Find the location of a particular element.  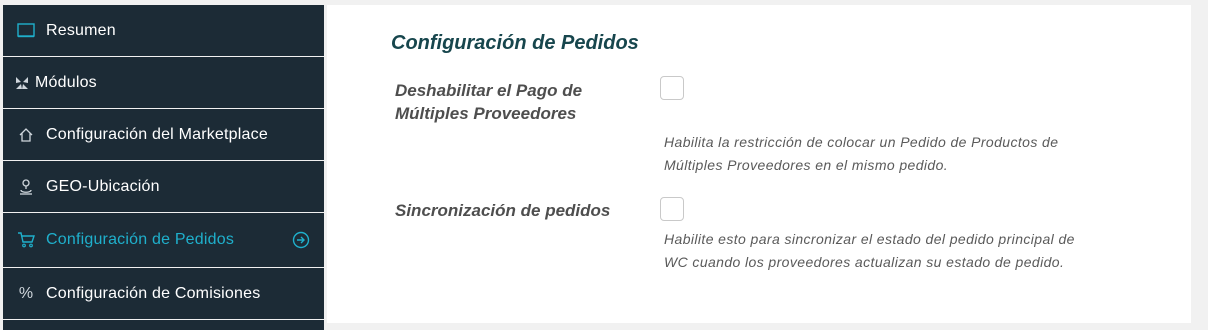

sidebar-item-label: Módulos is located at coordinates (66, 82).